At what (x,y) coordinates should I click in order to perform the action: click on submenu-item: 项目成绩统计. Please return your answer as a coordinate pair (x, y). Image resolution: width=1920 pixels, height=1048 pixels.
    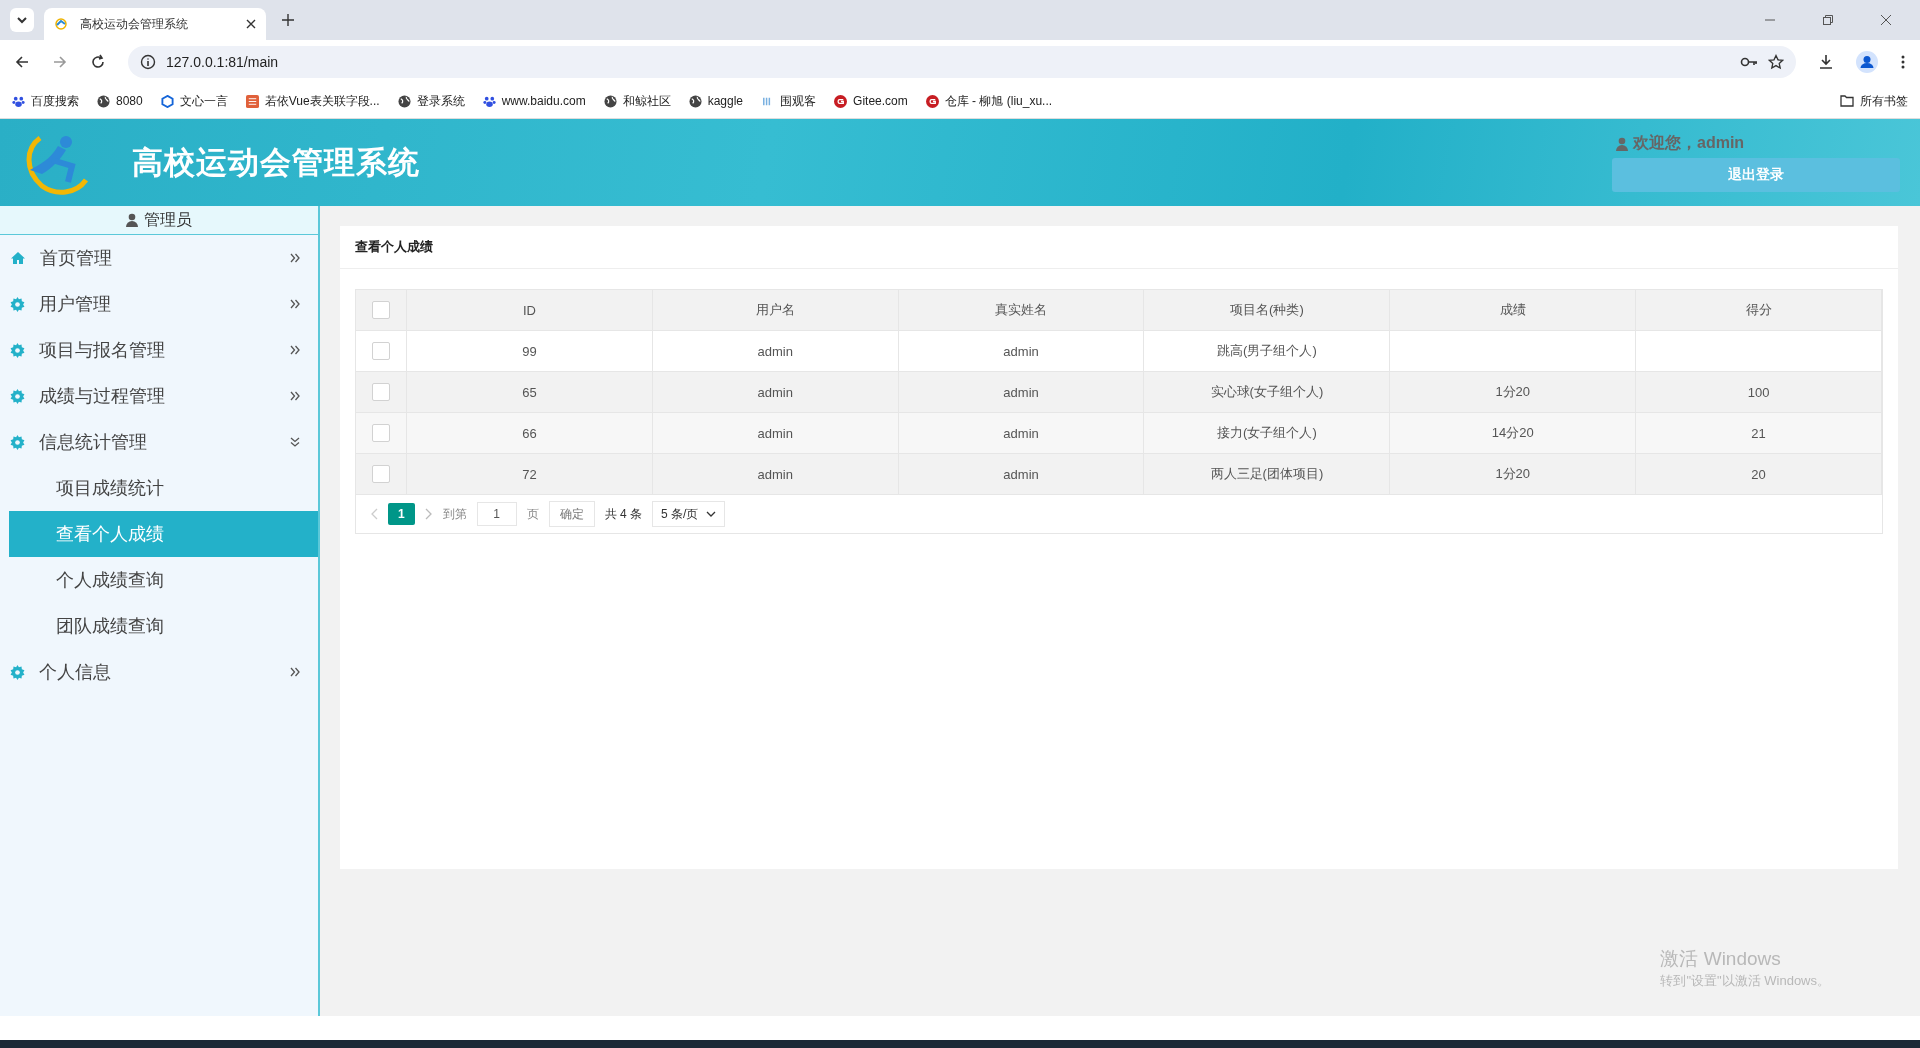
    Looking at the image, I should click on (163, 488).